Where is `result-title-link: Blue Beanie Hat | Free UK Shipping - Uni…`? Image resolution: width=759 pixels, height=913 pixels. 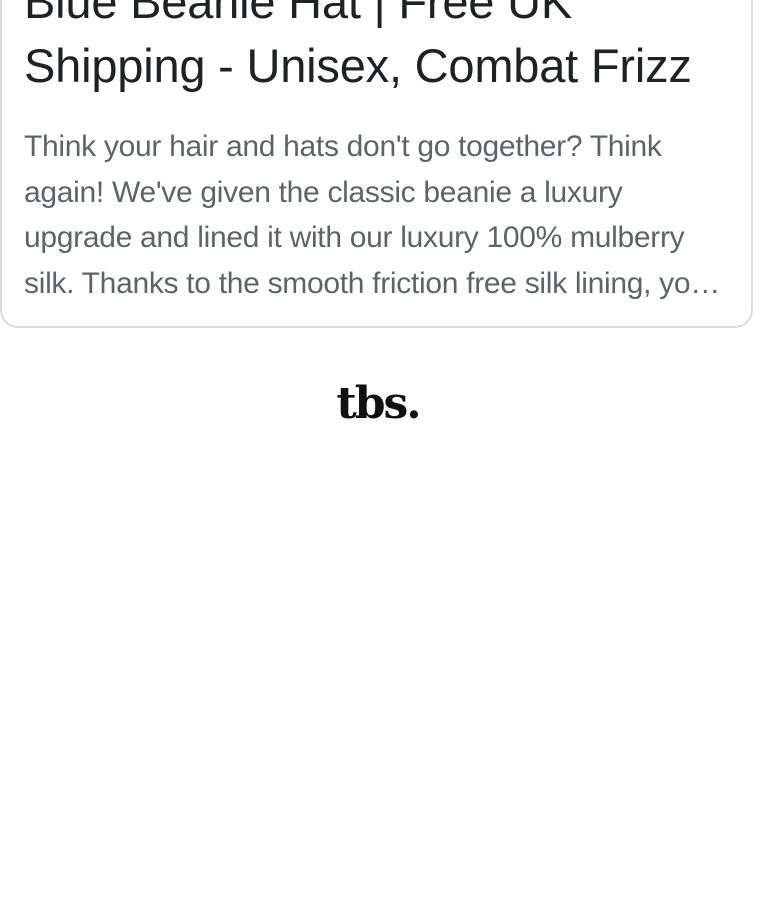
result-title-link: Blue Beanie Hat | Free UK Shipping - Uni… is located at coordinates (374, 49).